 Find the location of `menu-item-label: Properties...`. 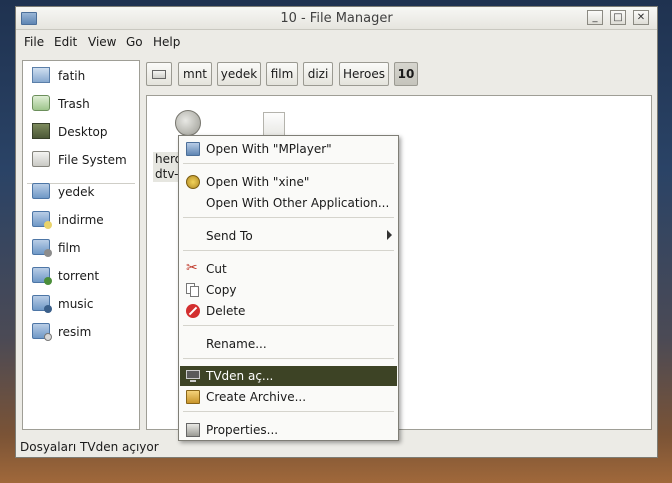

menu-item-label: Properties... is located at coordinates (242, 430).